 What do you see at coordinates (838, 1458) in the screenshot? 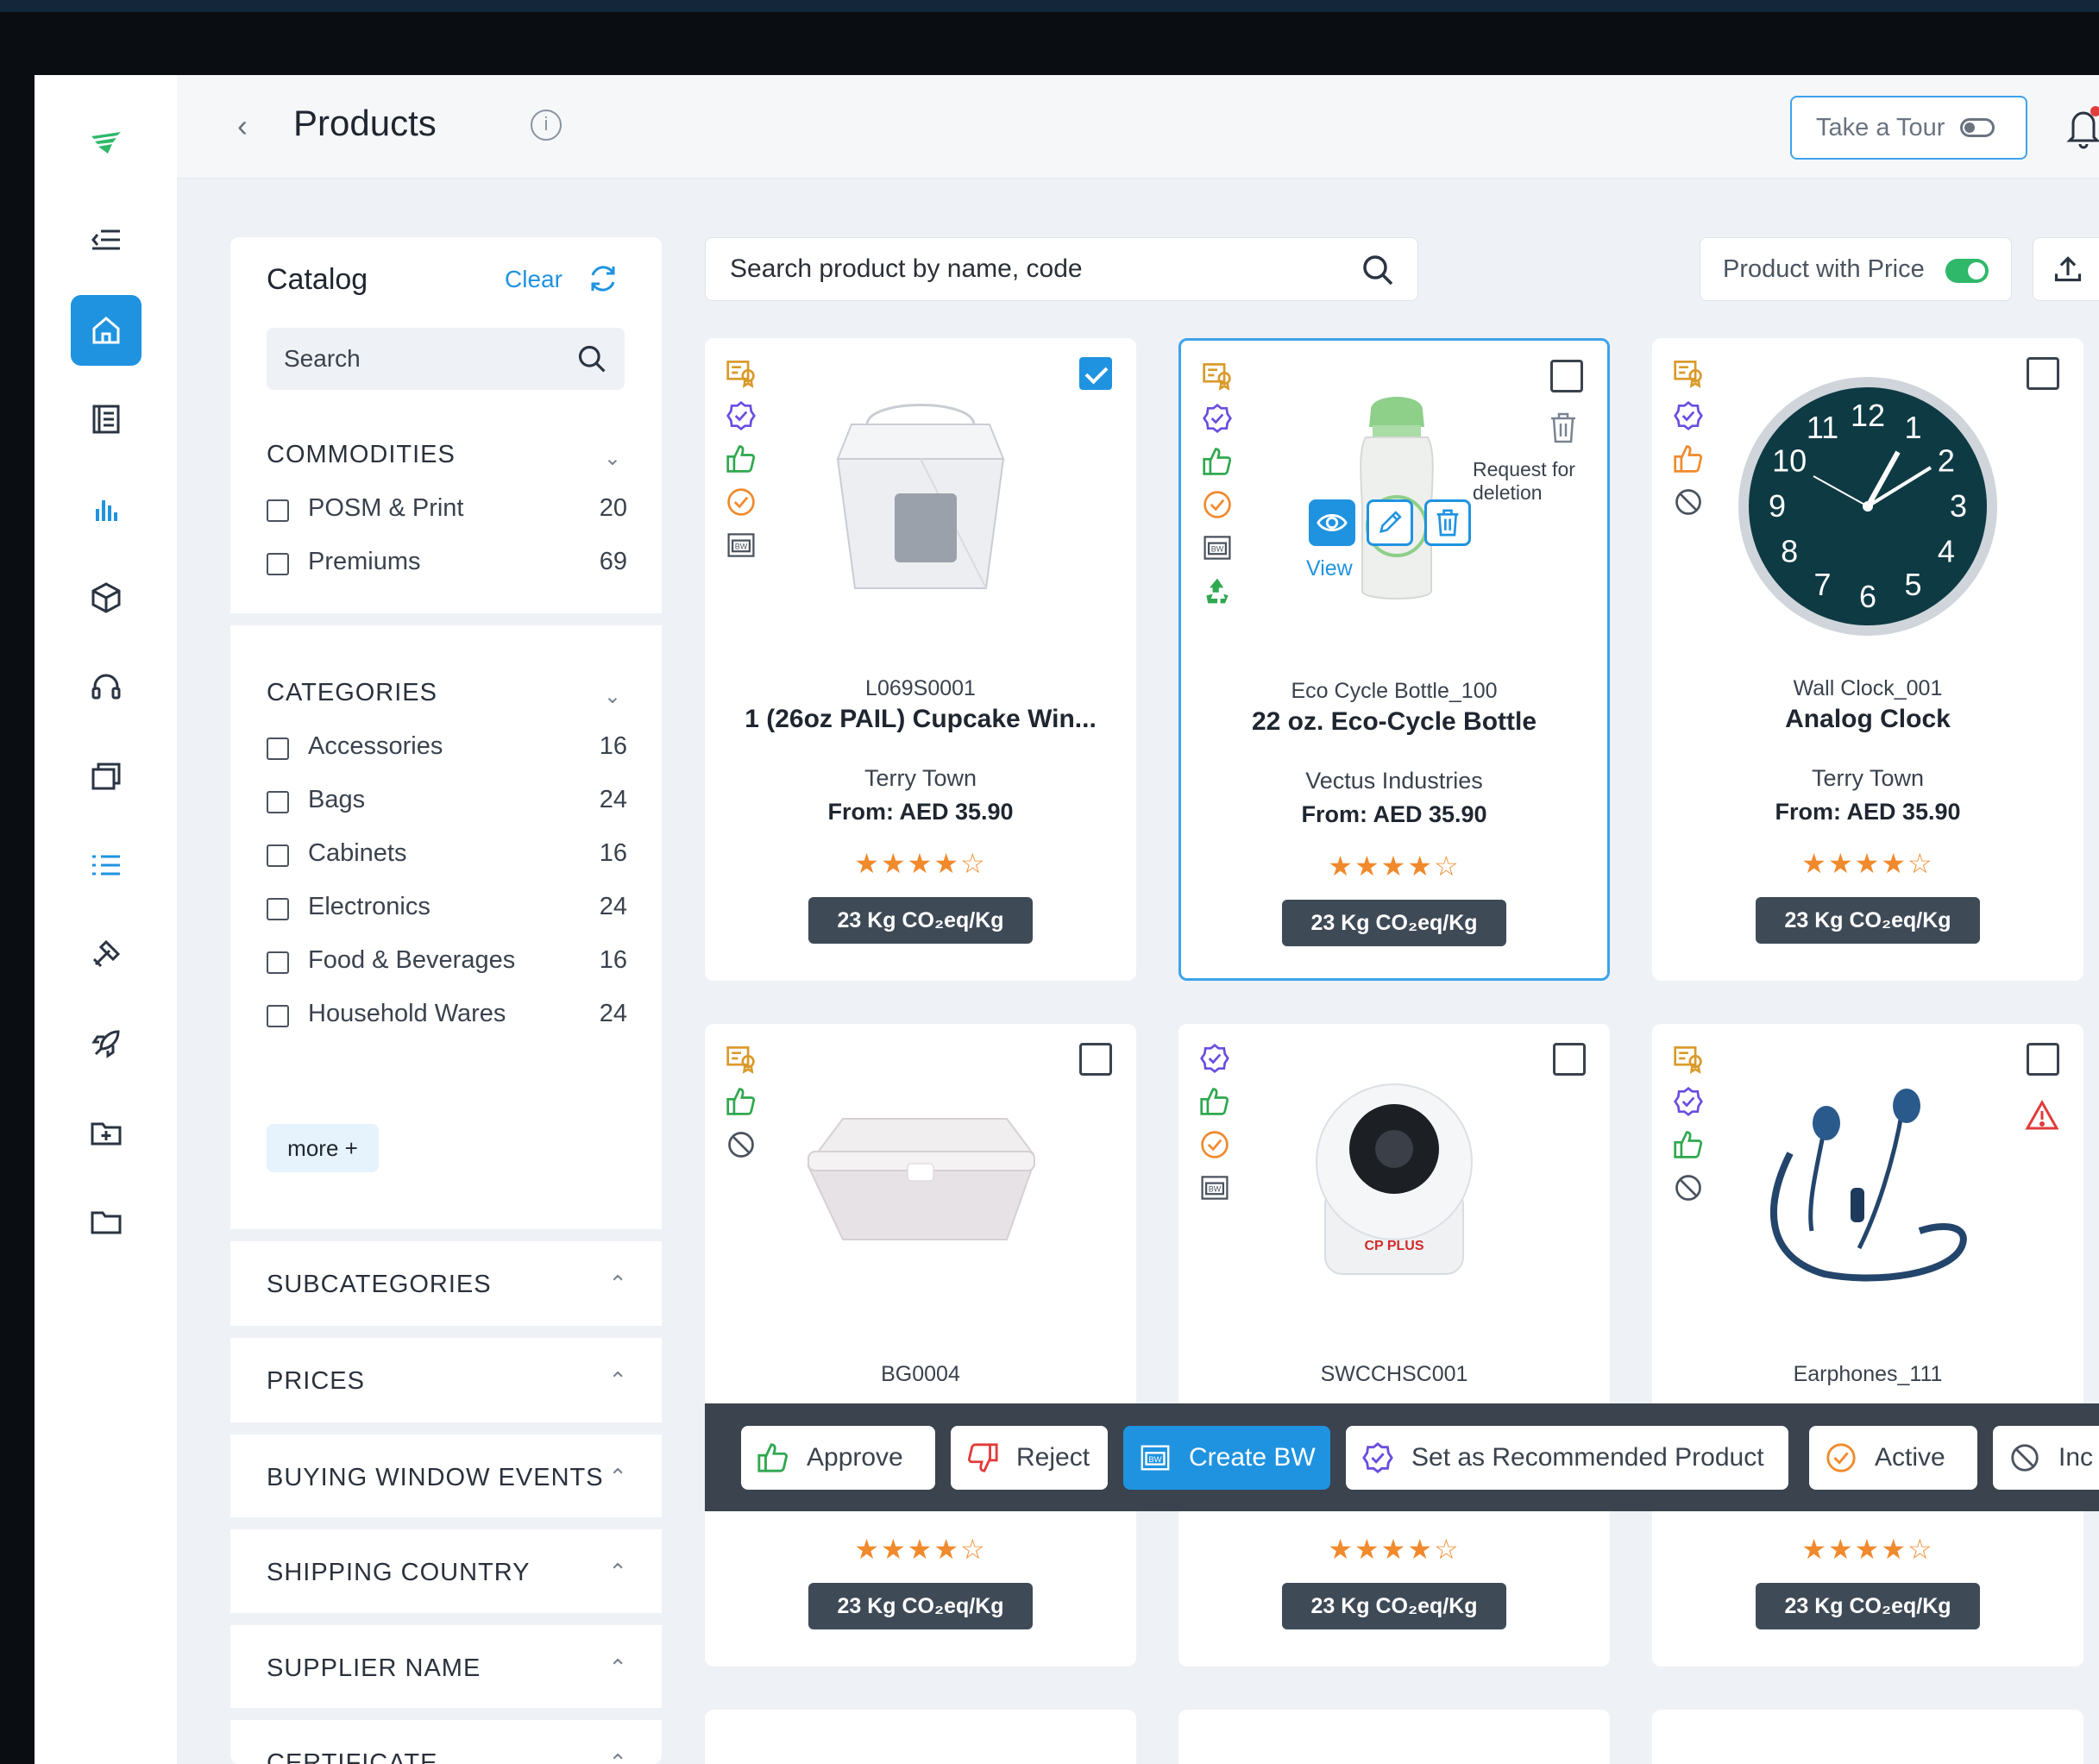
I see `approve-button: Approve` at bounding box center [838, 1458].